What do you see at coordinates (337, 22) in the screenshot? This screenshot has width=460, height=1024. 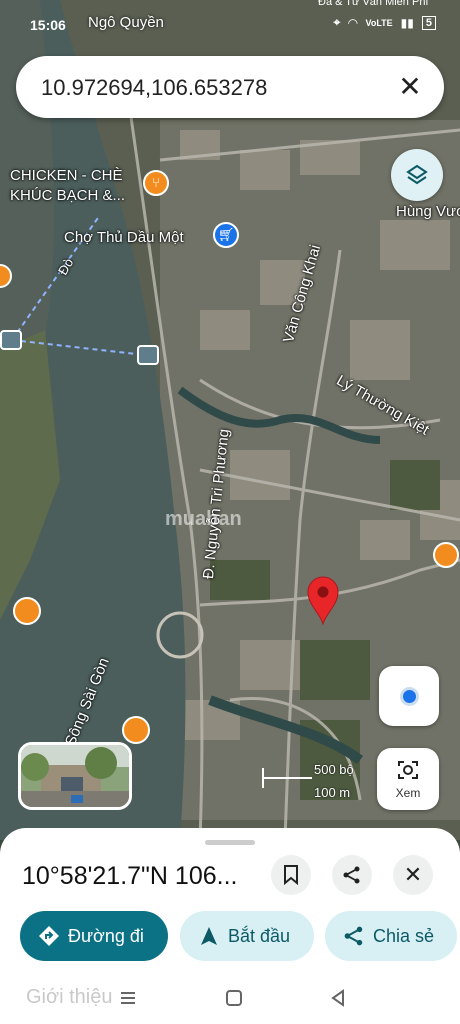 I see `location-status-icon: ⌖` at bounding box center [337, 22].